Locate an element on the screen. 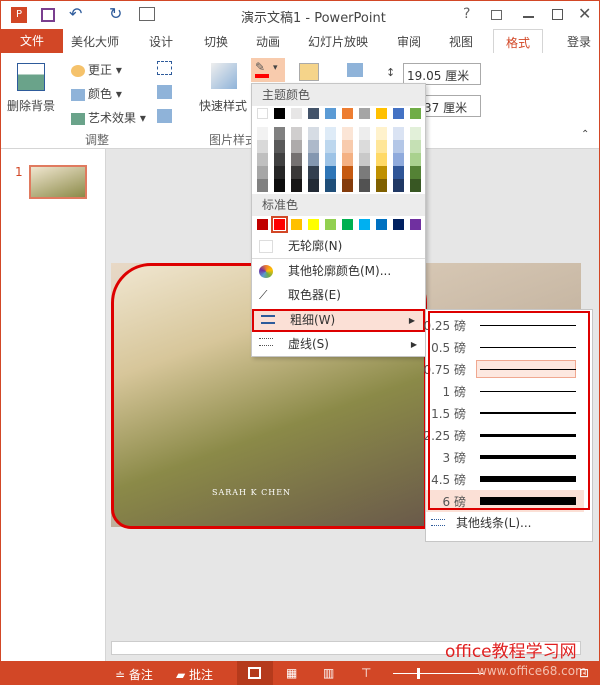 The height and width of the screenshot is (685, 600). weight-item: 粗细(W) ▶ is located at coordinates (338, 320).